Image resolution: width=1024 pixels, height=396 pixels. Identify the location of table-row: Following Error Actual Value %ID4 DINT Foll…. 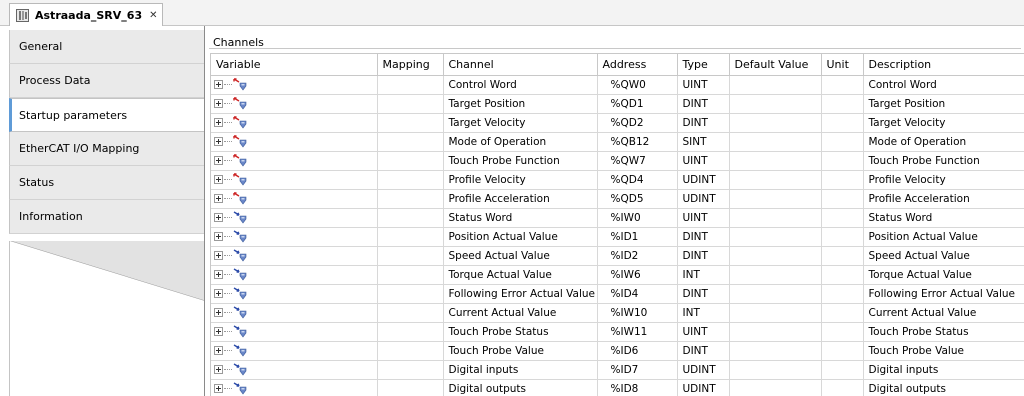
(617, 294).